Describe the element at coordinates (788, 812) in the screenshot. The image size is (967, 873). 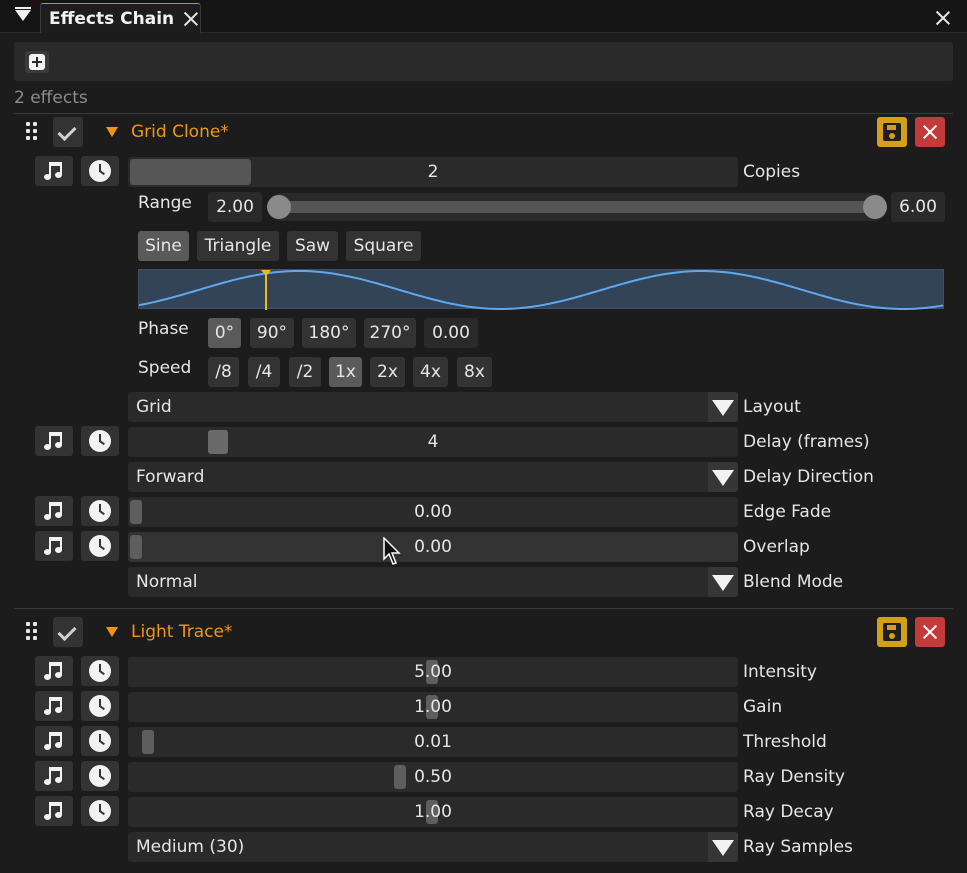
I see `ray-decay-label: Ray Decay` at that location.